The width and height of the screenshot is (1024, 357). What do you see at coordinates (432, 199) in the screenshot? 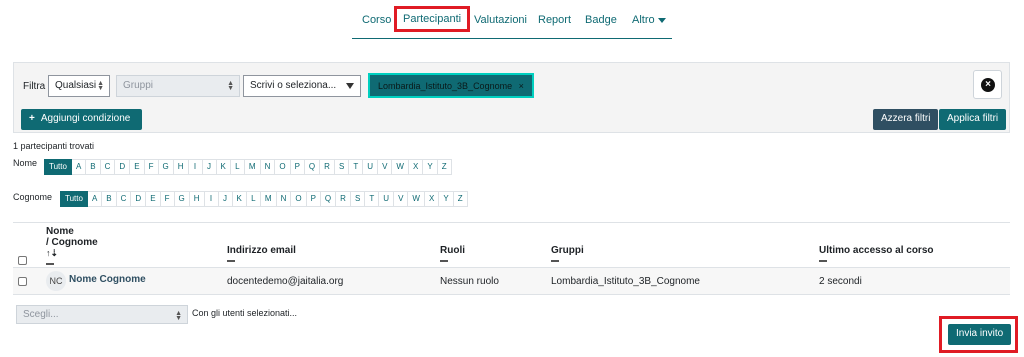
I see `last-name-initial-x: X` at bounding box center [432, 199].